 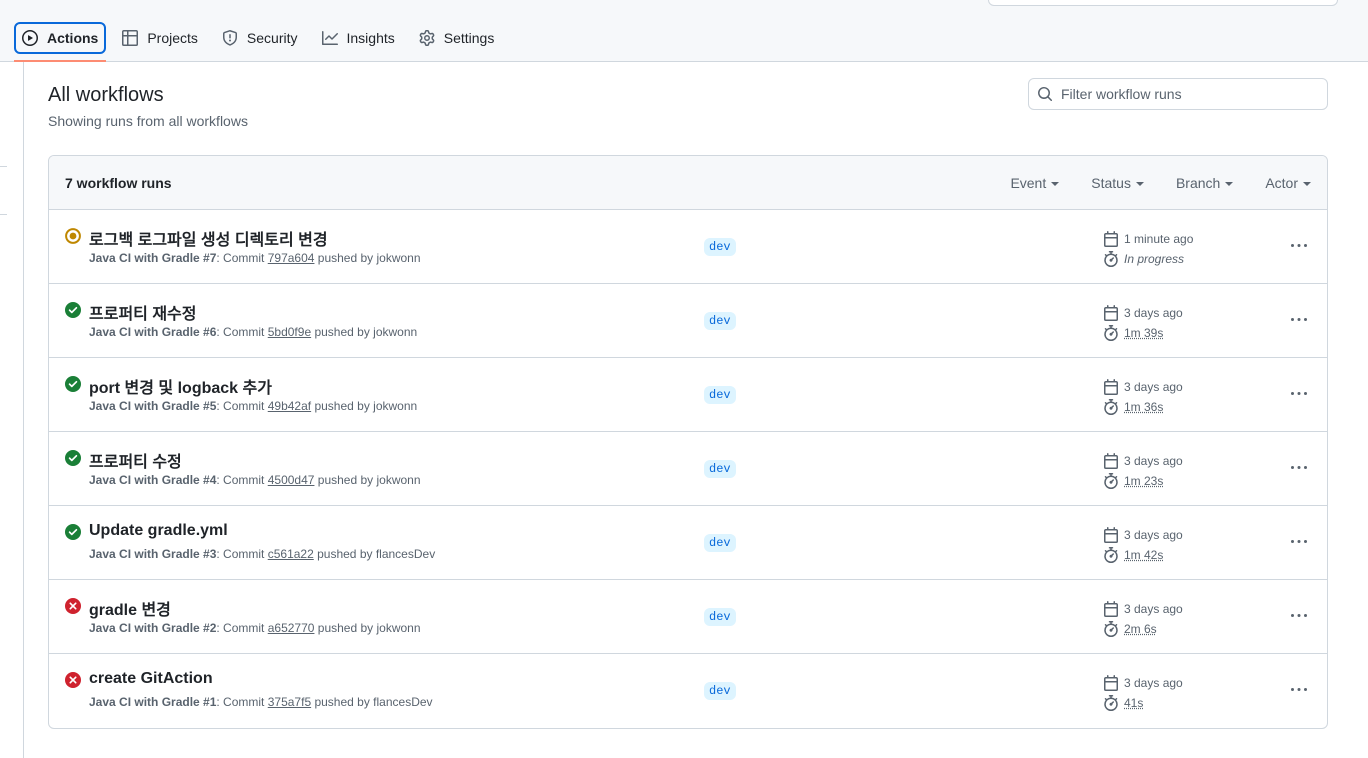 I want to click on top-search-box, so click(x=1163, y=3).